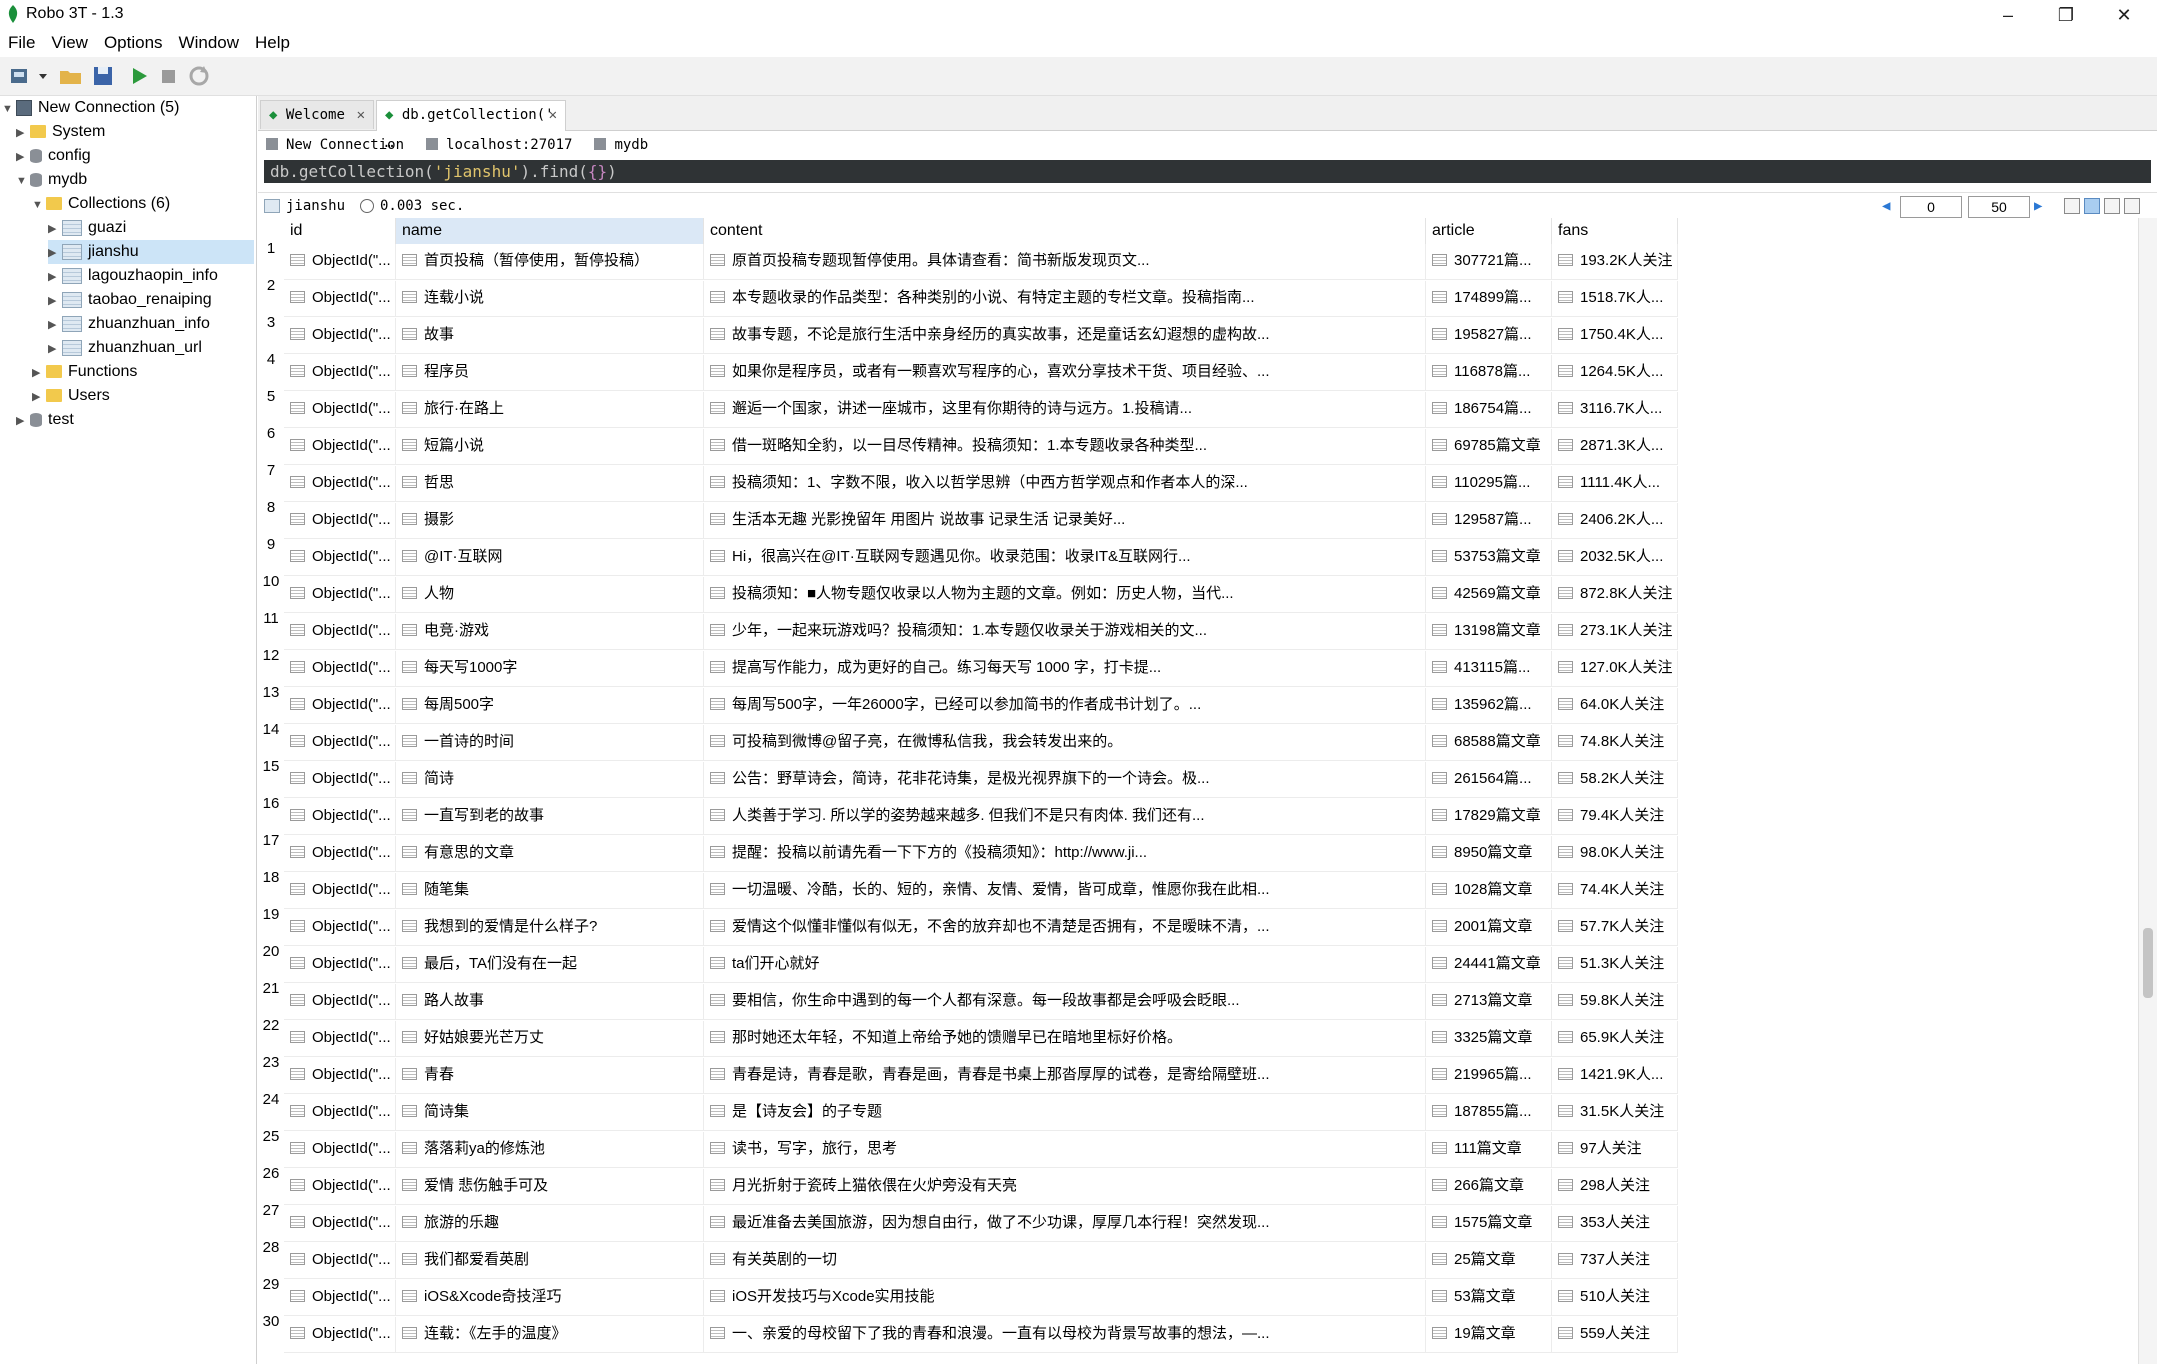 This screenshot has width=2157, height=1364. Describe the element at coordinates (125, 348) in the screenshot. I see `tree-collection-zhuanzhuan-url: ▶ zhuanzhuan_url` at that location.